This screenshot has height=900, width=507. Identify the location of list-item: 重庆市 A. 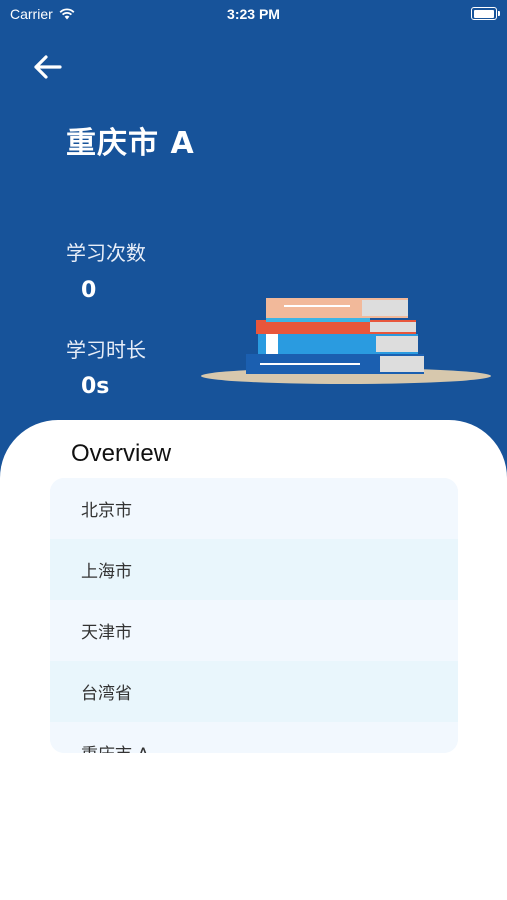
(254, 737).